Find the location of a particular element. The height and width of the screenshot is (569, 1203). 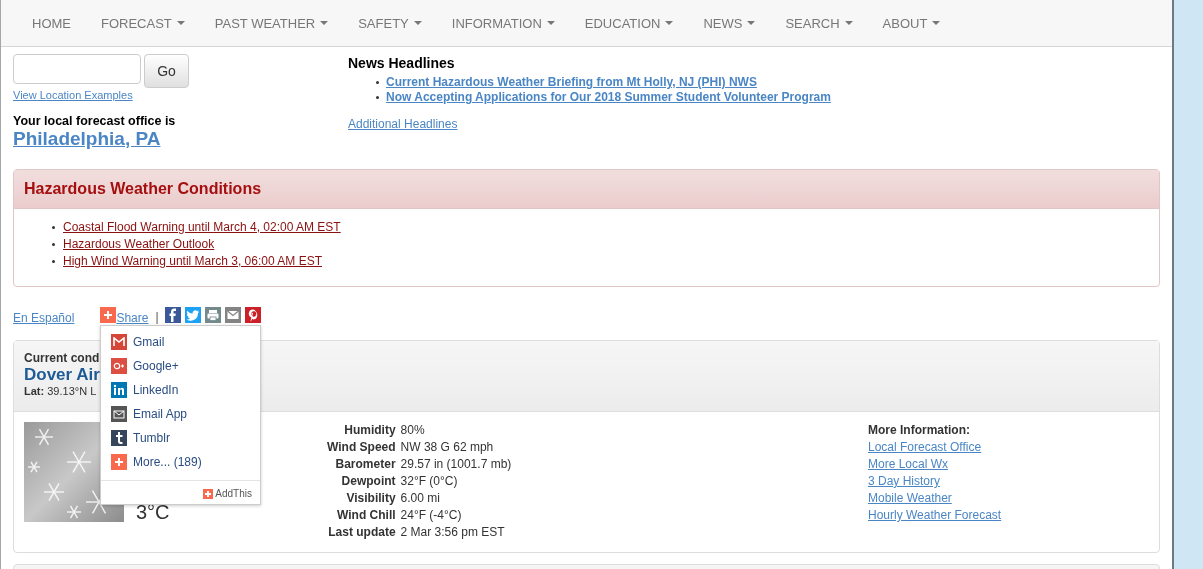

coordinates: Lat: 39.13°N L is located at coordinates (60, 391).